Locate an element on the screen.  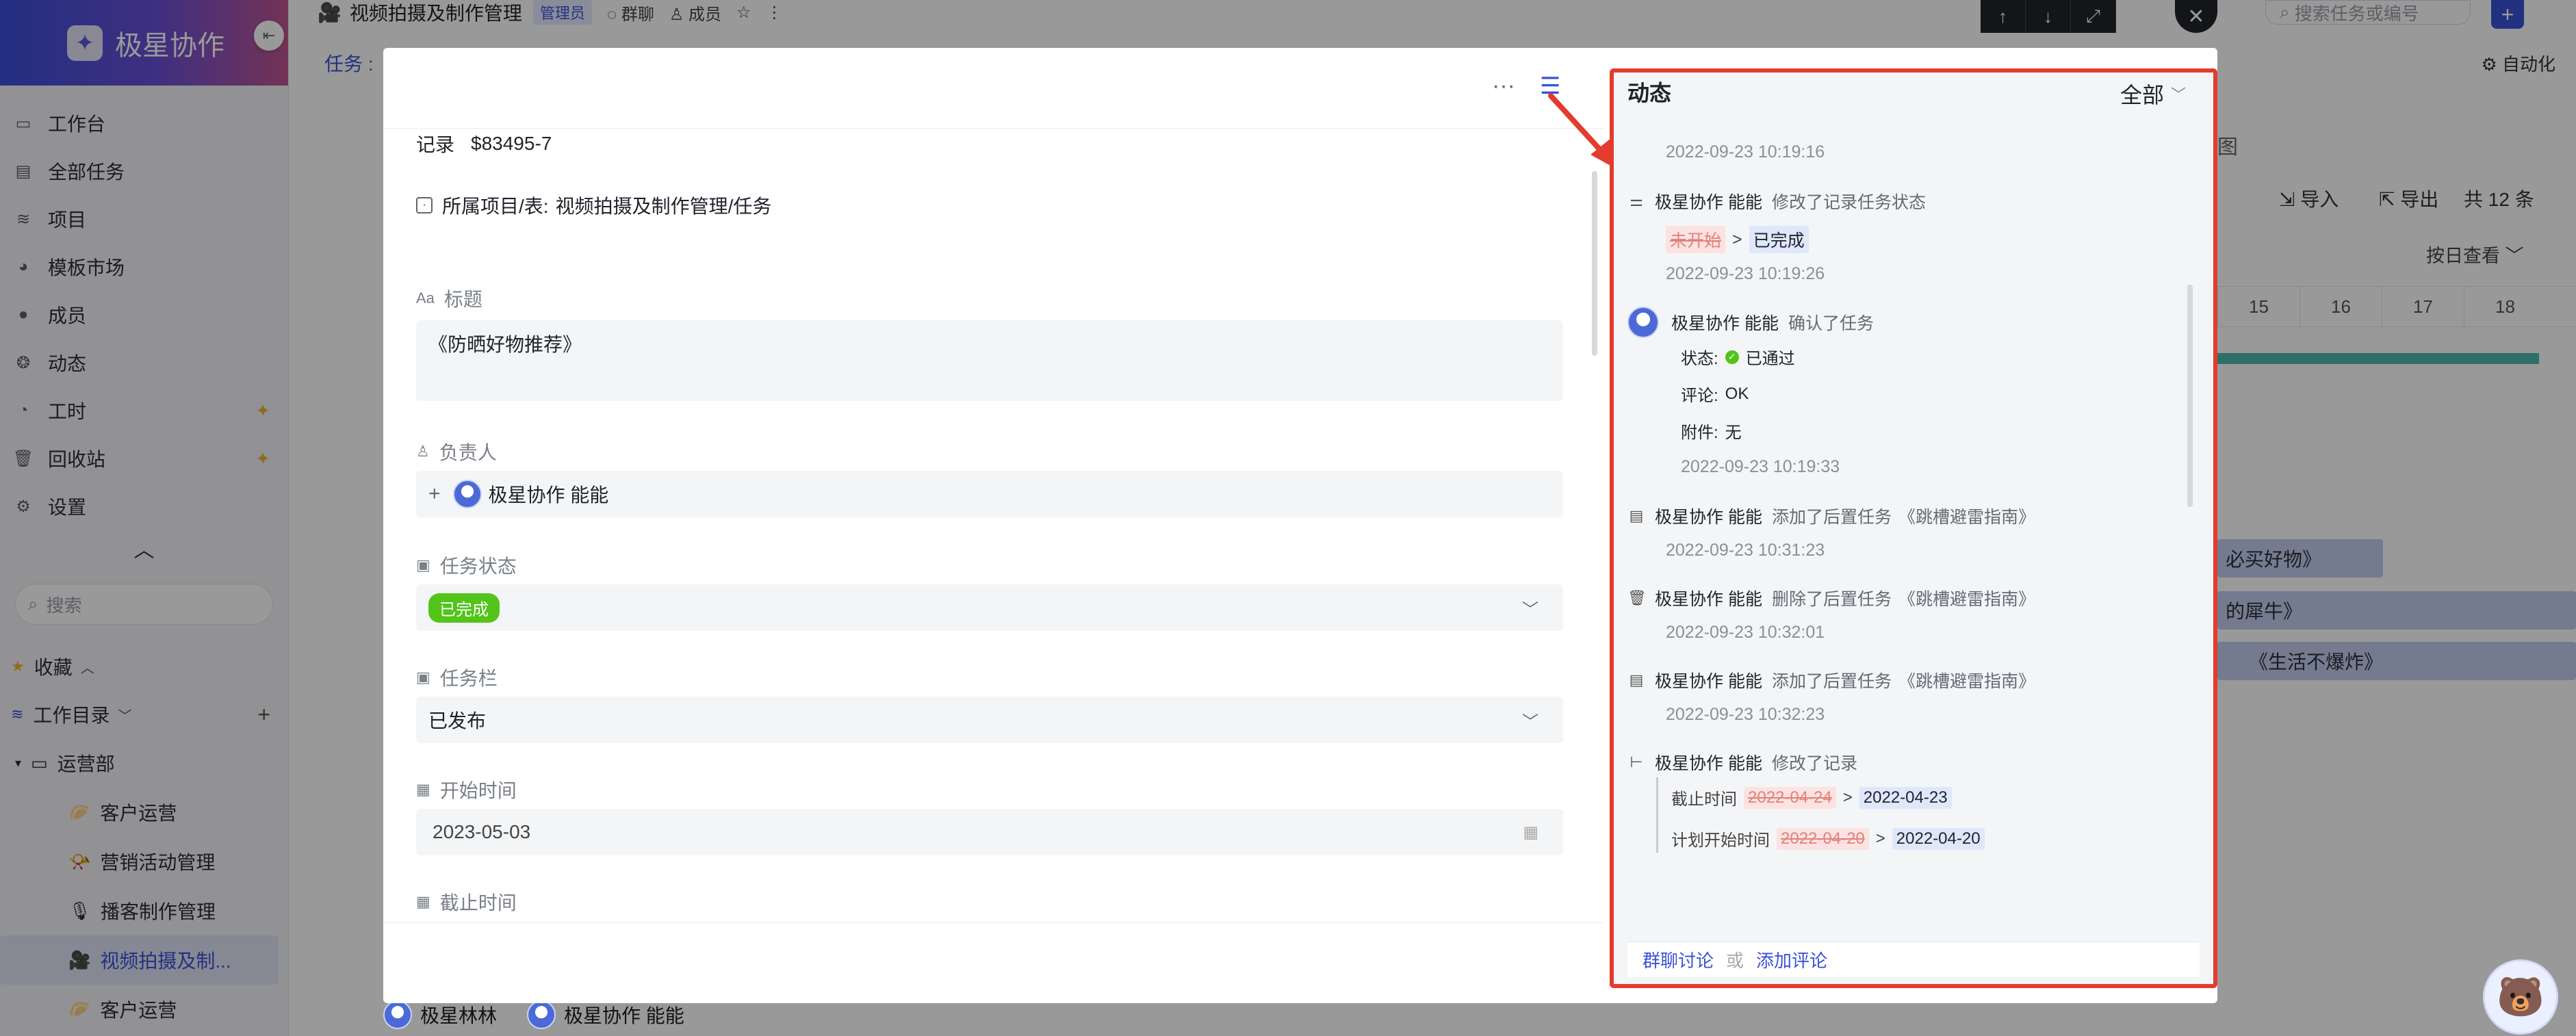
field-key: 评论: is located at coordinates (1699, 396).